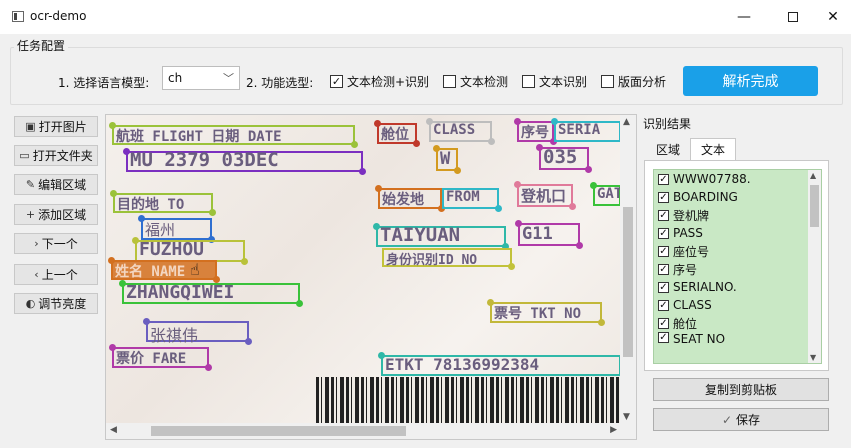 Image resolution: width=851 pixels, height=448 pixels. What do you see at coordinates (613, 430) in the screenshot?
I see `chevron-right-icon: ▶` at bounding box center [613, 430].